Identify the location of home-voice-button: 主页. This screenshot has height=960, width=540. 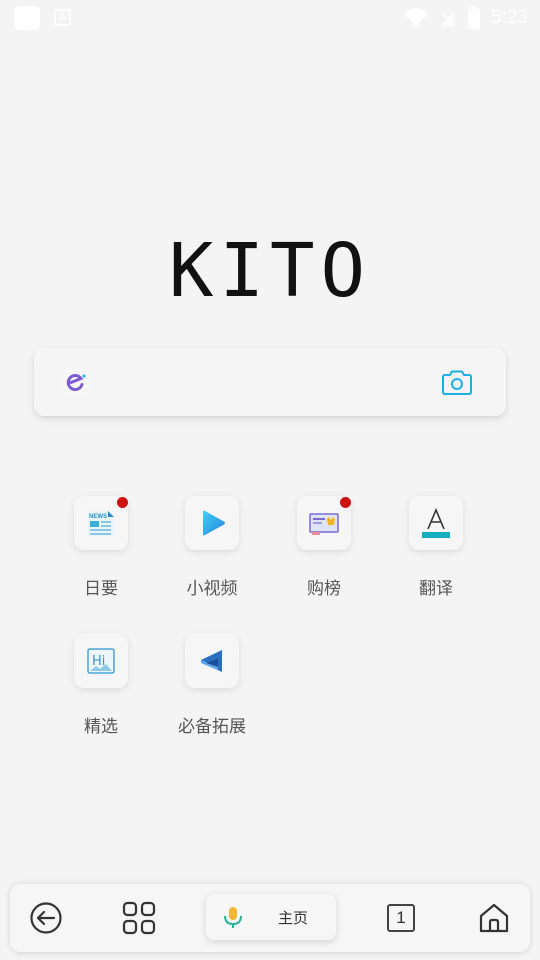
(271, 917).